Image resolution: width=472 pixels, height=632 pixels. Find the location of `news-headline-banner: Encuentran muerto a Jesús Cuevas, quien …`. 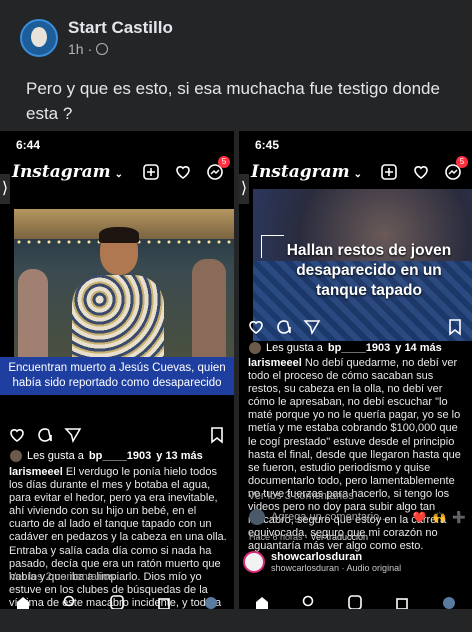

news-headline-banner: Encuentran muerto a Jesús Cuevas, quien … is located at coordinates (117, 376).